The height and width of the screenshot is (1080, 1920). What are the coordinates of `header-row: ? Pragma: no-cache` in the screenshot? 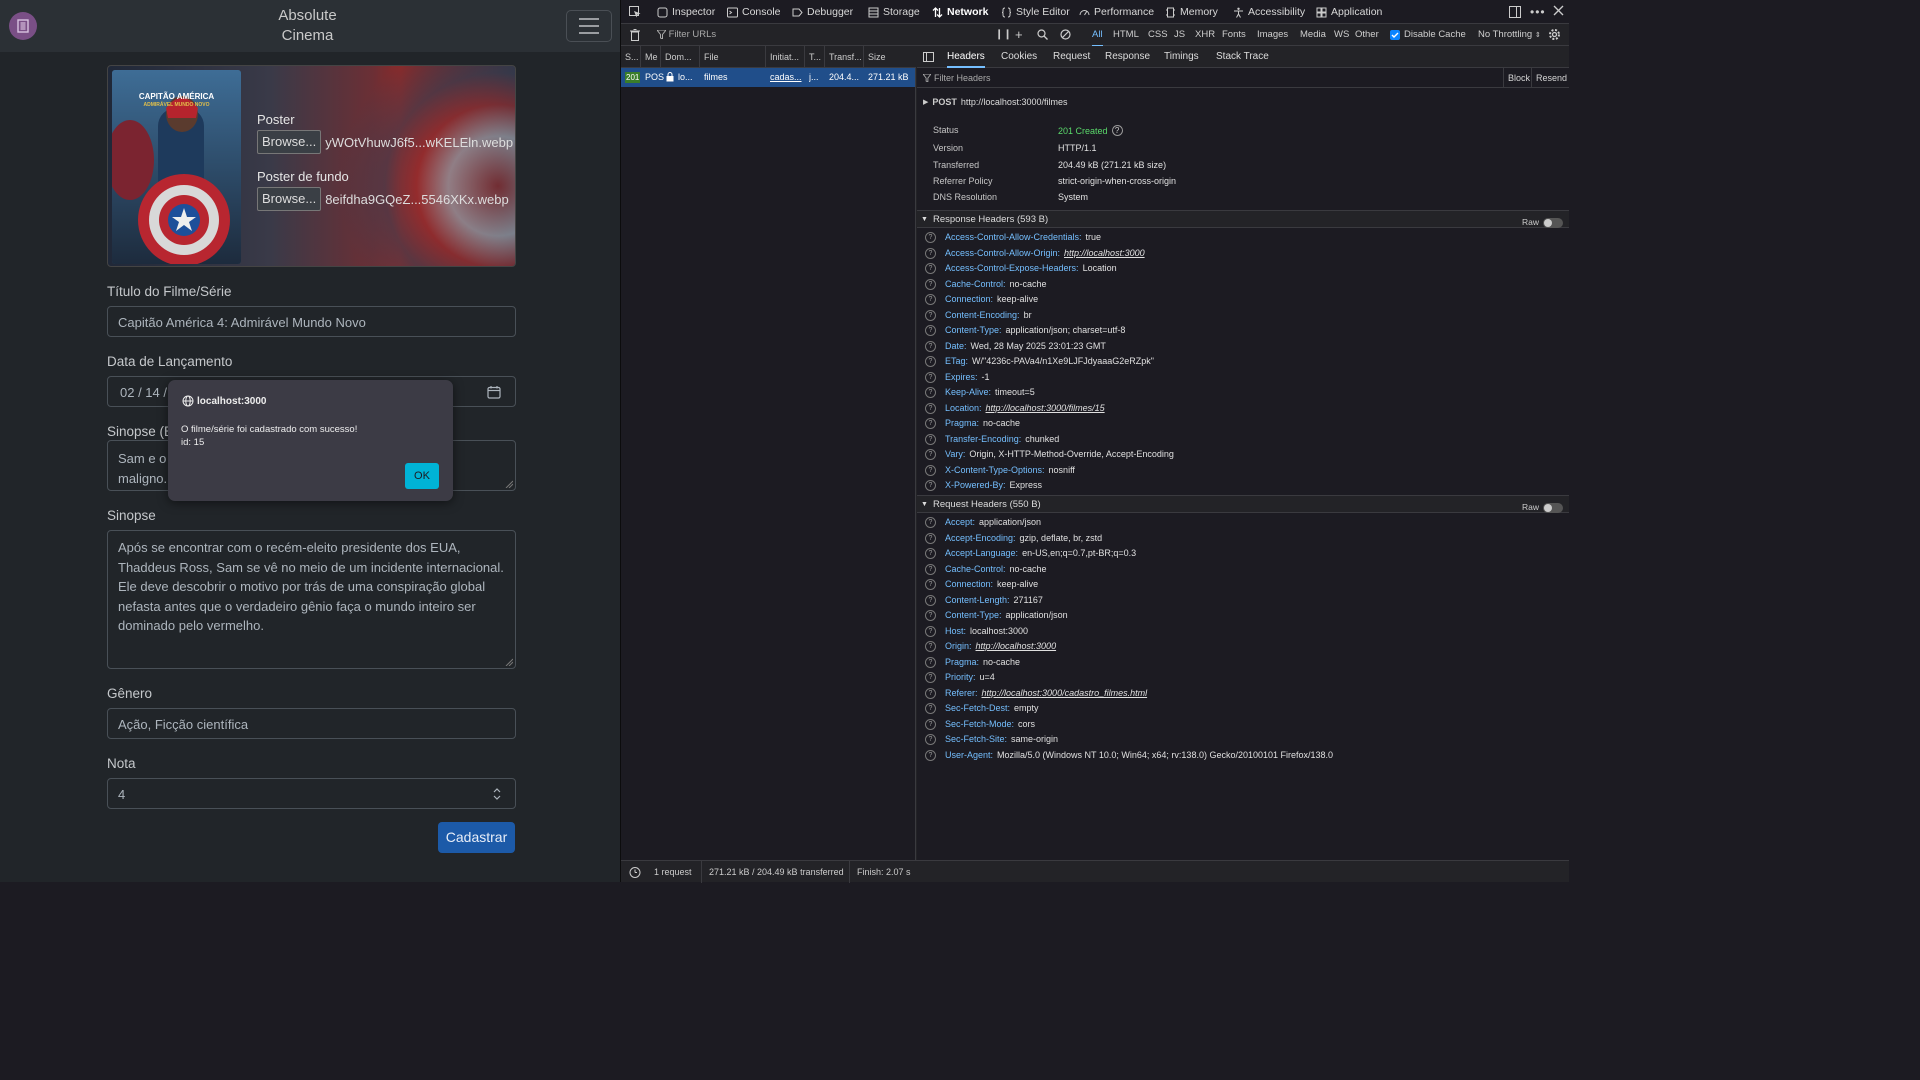 It's located at (972, 662).